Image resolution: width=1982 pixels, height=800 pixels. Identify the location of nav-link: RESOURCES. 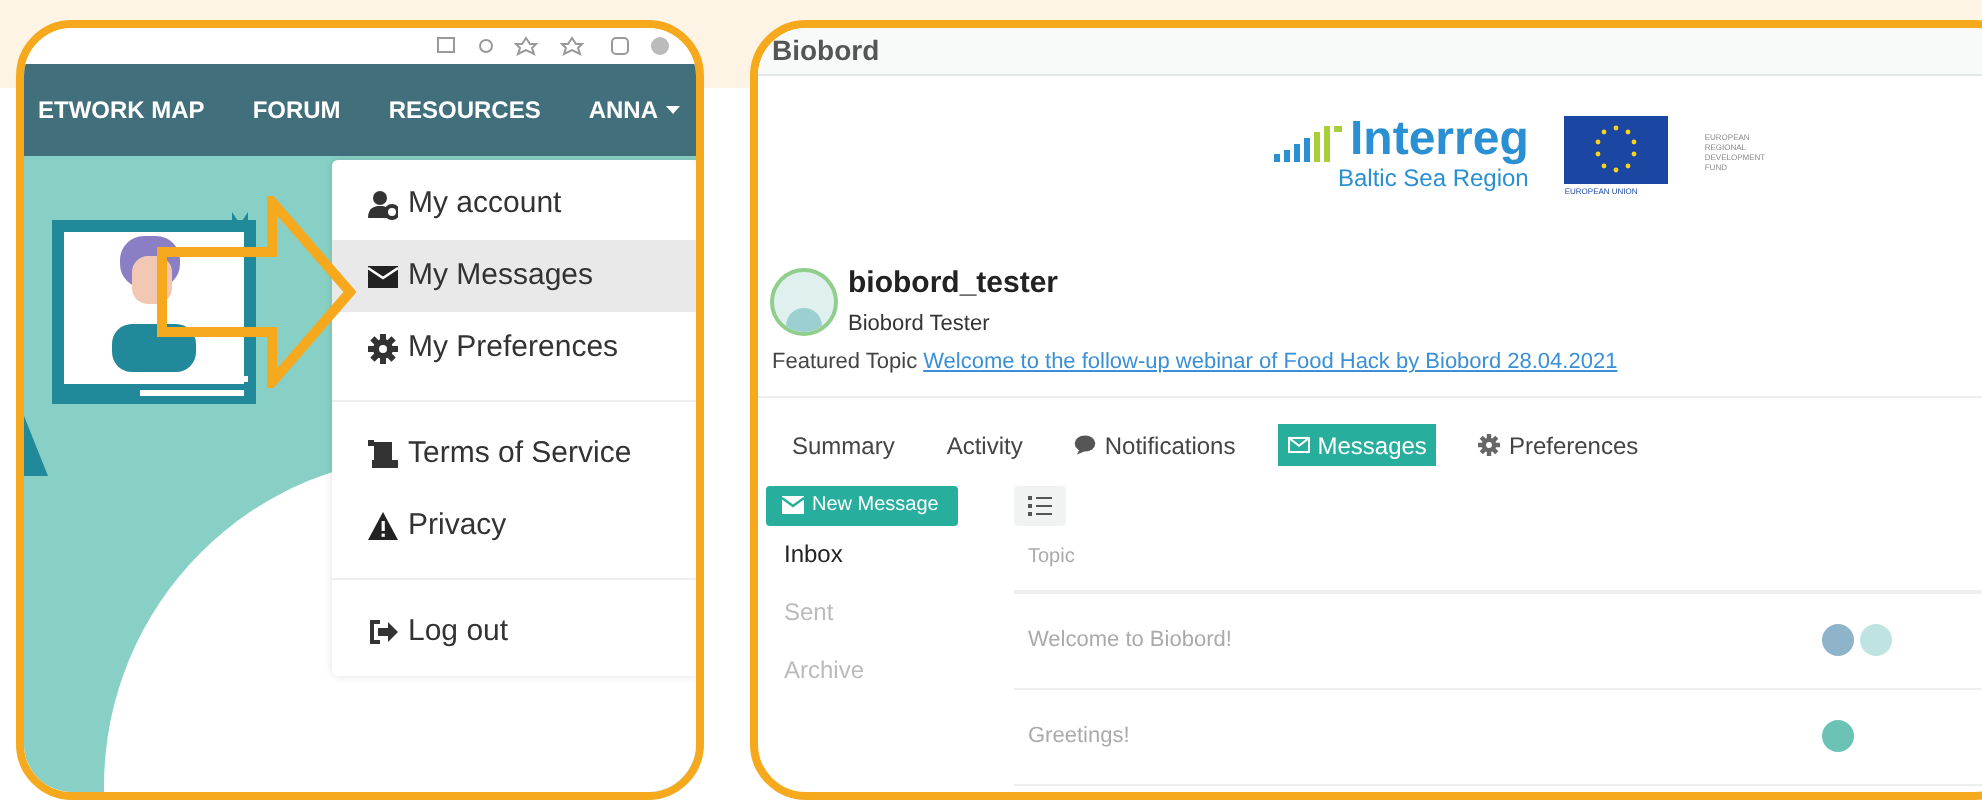
(464, 110).